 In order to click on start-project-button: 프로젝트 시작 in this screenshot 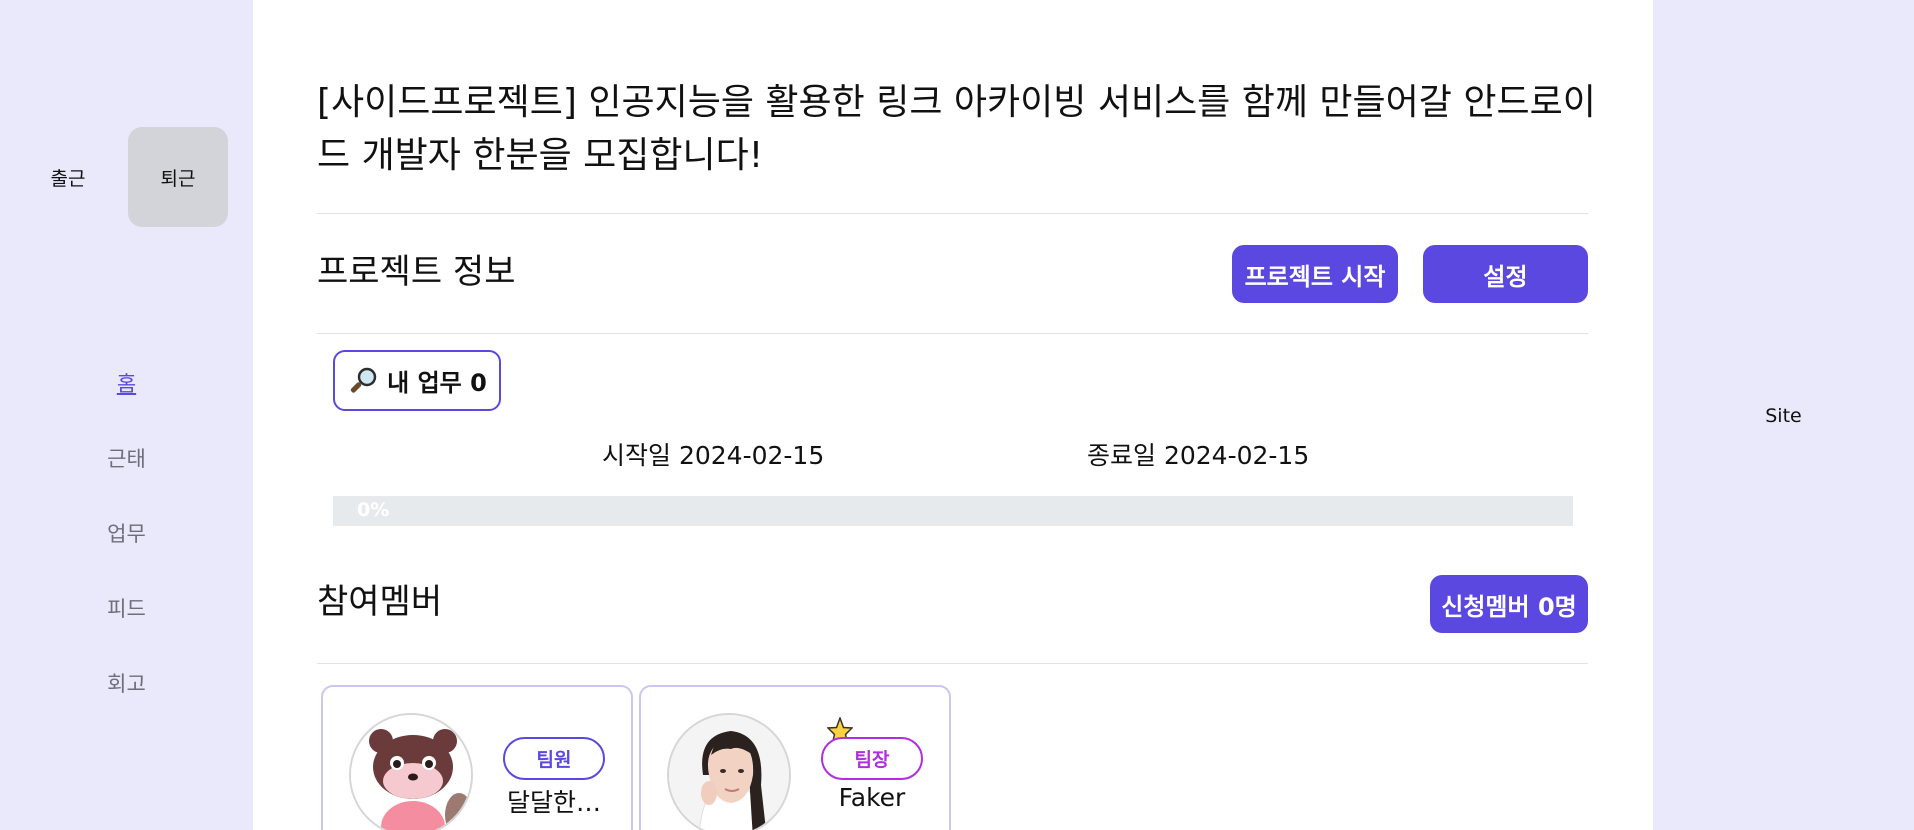, I will do `click(1315, 274)`.